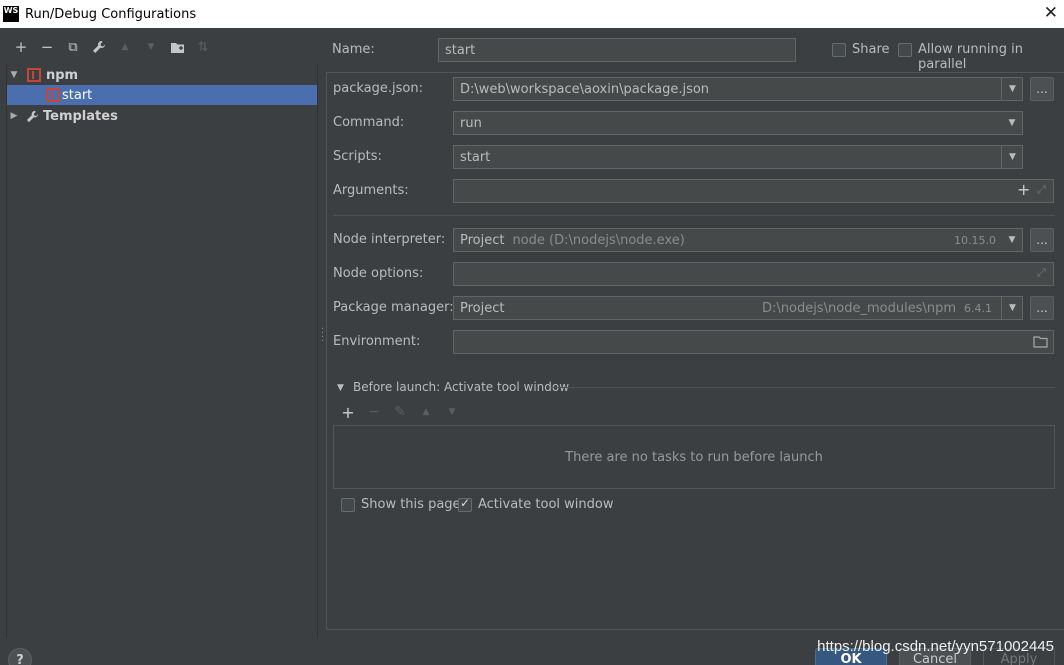 The image size is (1064, 665). I want to click on tree-group-npm: ▼ npm, so click(162, 75).